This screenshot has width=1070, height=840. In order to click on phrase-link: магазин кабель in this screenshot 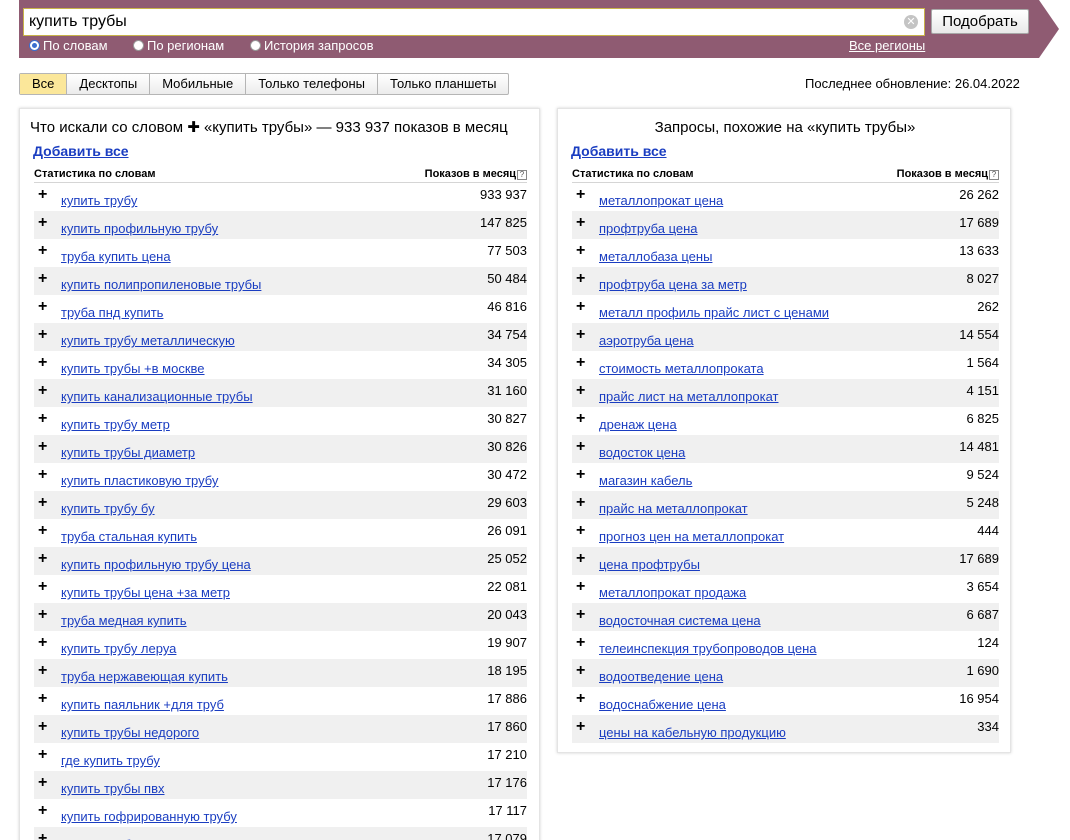, I will do `click(645, 481)`.